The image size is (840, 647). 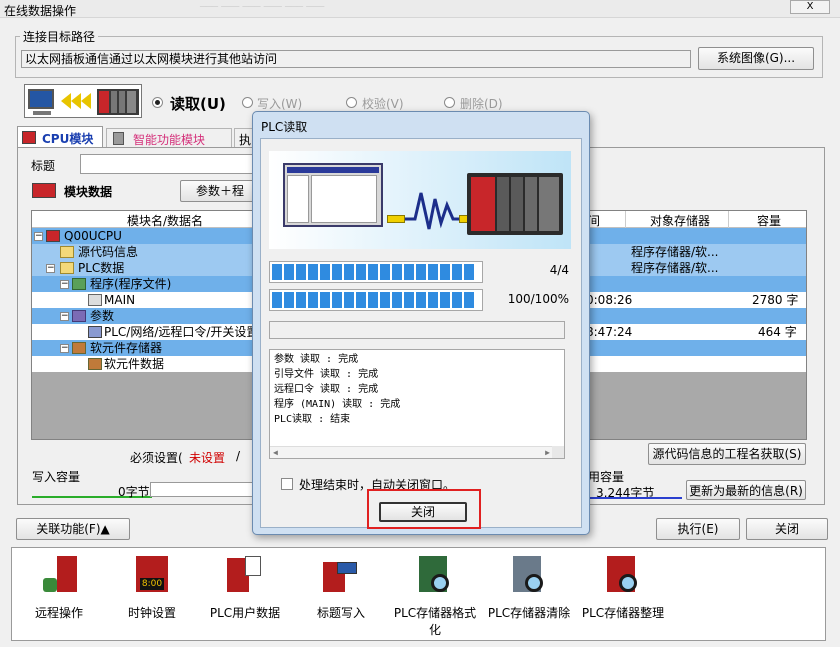 What do you see at coordinates (351, 102) in the screenshot?
I see `verify-radio` at bounding box center [351, 102].